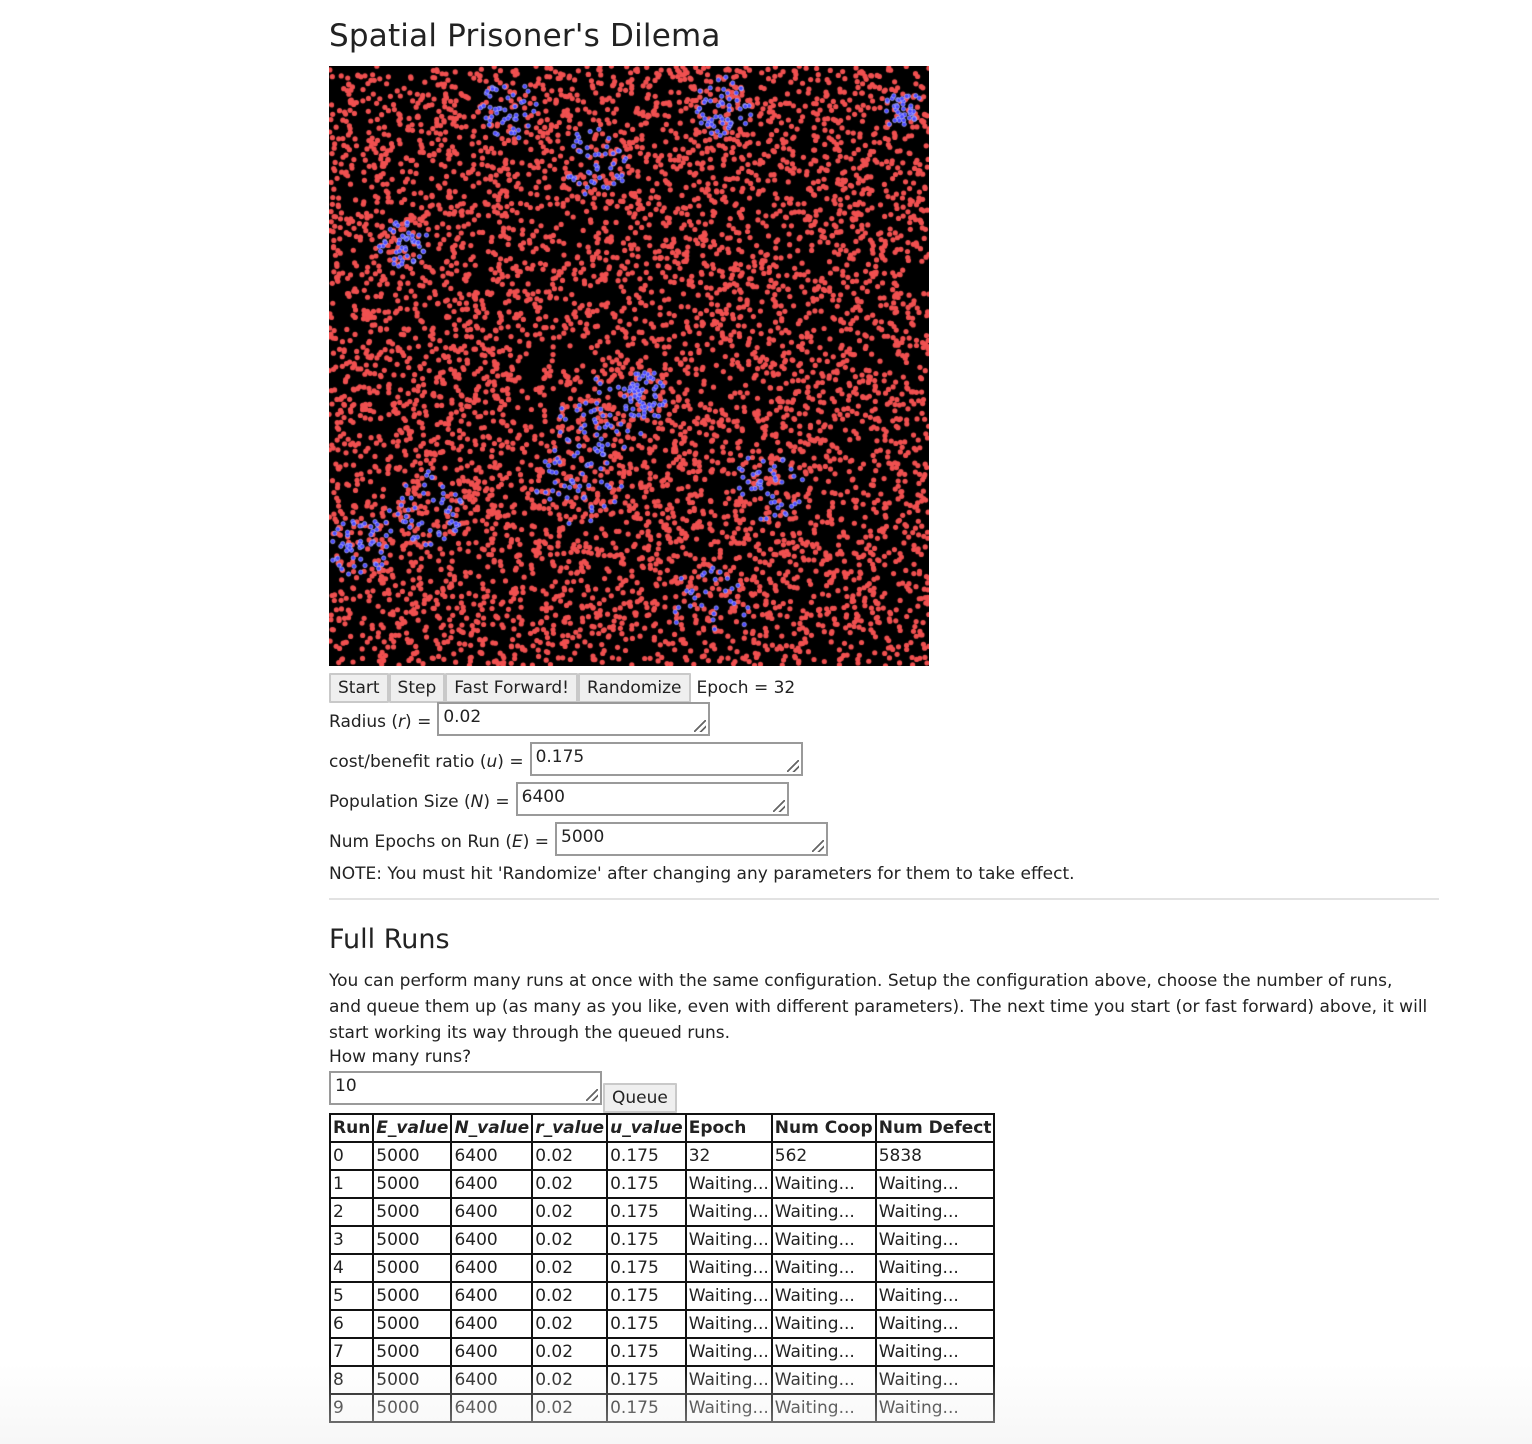  Describe the element at coordinates (351, 1184) in the screenshot. I see `table-cell: 1` at that location.